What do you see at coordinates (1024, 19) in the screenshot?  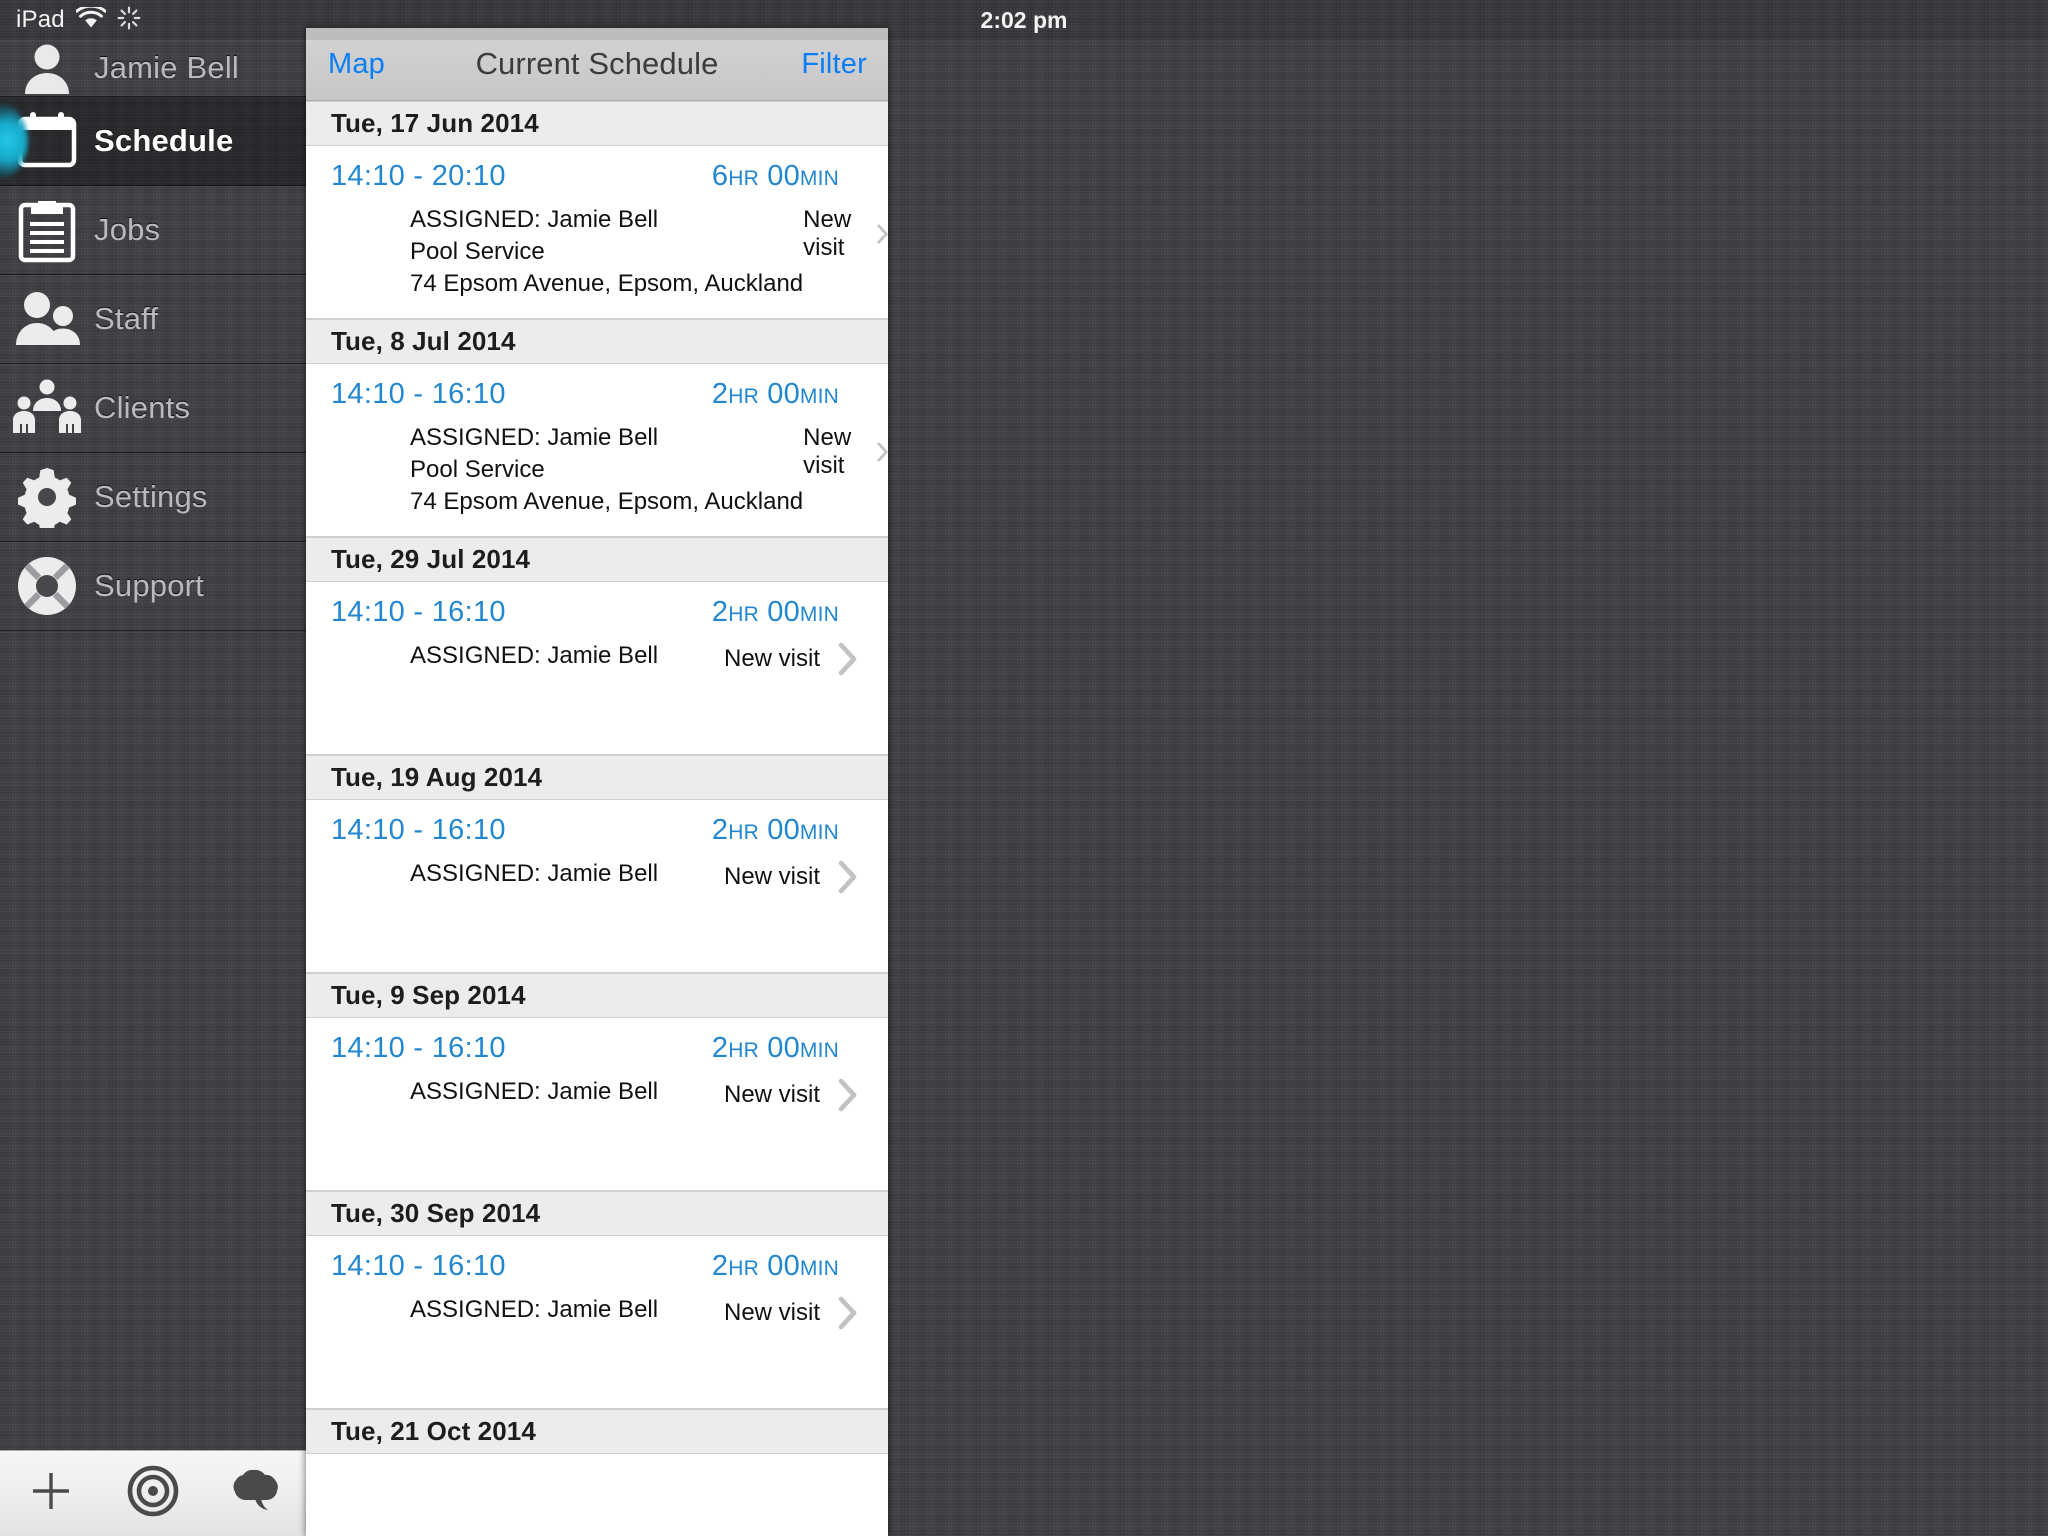 I see `status-bar-clock: 2:02 pm` at bounding box center [1024, 19].